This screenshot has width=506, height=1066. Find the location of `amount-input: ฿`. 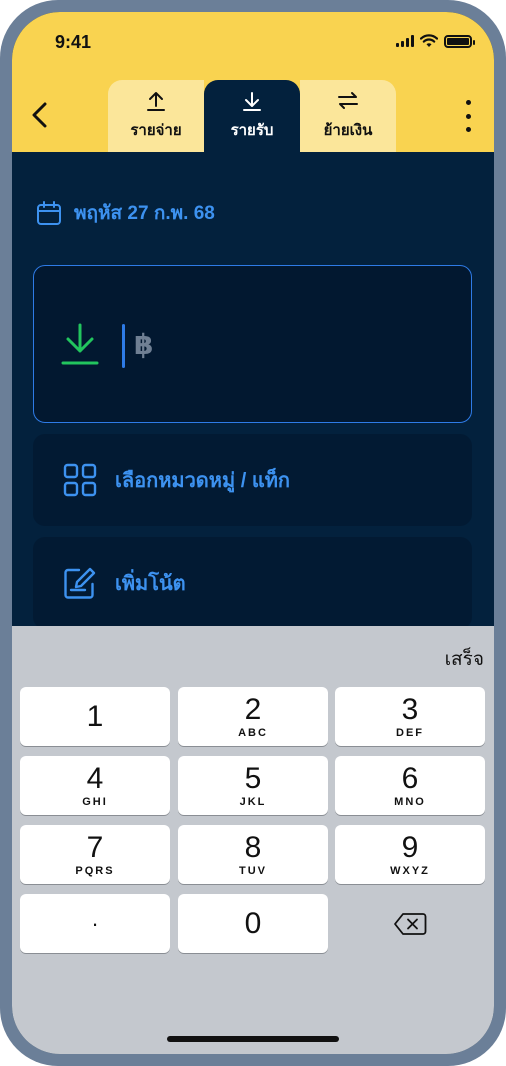

amount-input: ฿ is located at coordinates (252, 344).